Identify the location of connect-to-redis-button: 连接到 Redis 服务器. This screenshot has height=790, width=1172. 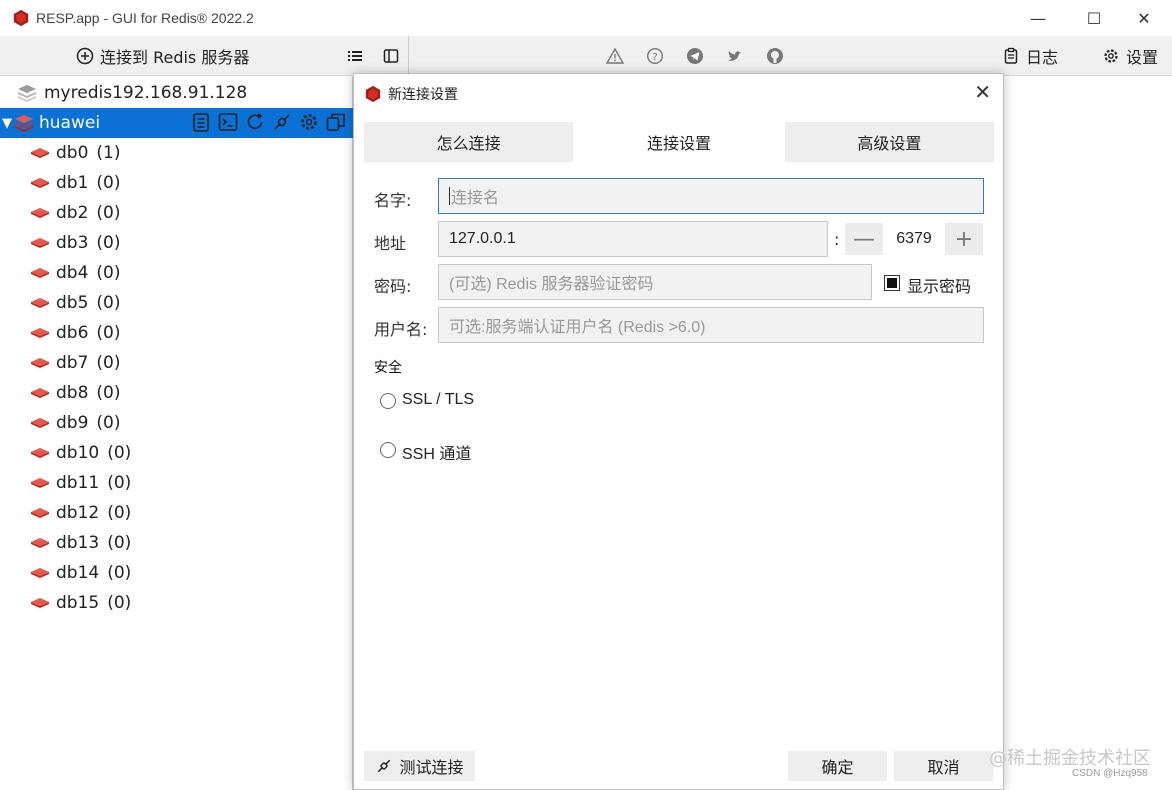
(162, 56).